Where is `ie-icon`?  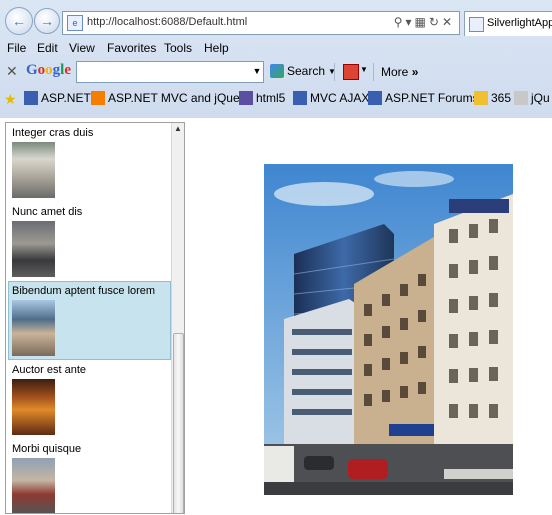 ie-icon is located at coordinates (481, 98).